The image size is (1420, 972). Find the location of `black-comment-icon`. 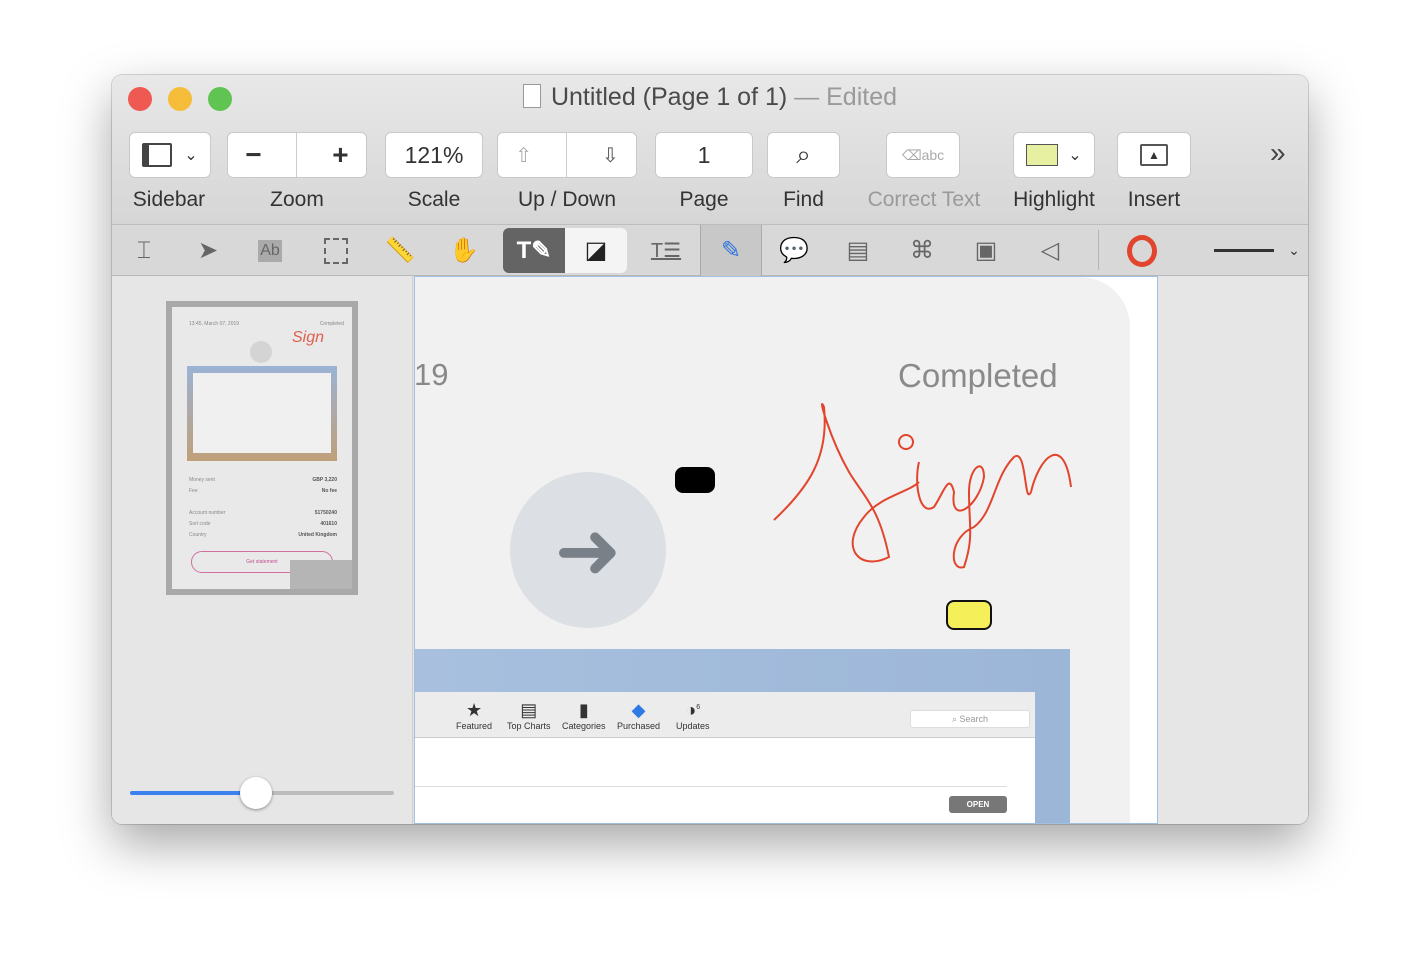

black-comment-icon is located at coordinates (695, 480).